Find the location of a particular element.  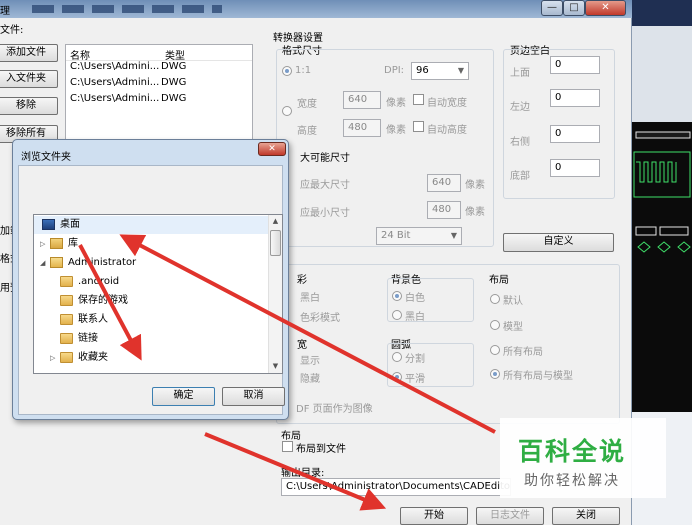

blurred-menu is located at coordinates (127, 9).